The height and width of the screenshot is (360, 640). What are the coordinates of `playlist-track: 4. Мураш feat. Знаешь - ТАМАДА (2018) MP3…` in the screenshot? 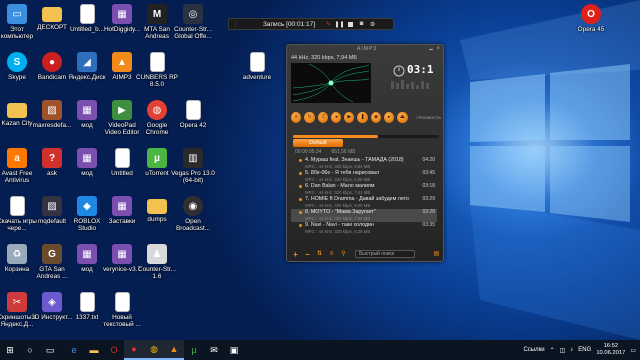 It's located at (364, 163).